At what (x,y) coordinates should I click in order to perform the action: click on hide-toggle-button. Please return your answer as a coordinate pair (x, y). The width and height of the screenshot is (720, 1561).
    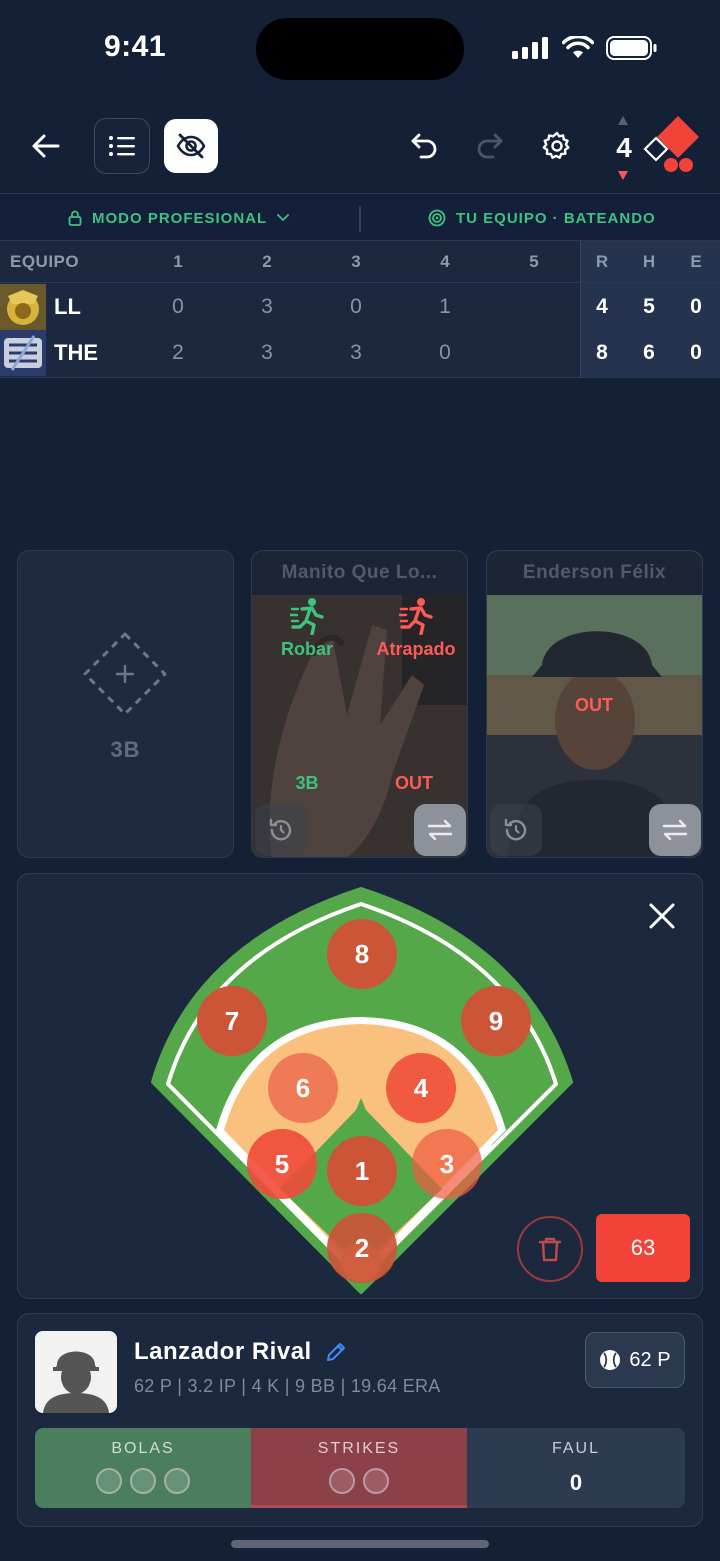
    Looking at the image, I should click on (191, 146).